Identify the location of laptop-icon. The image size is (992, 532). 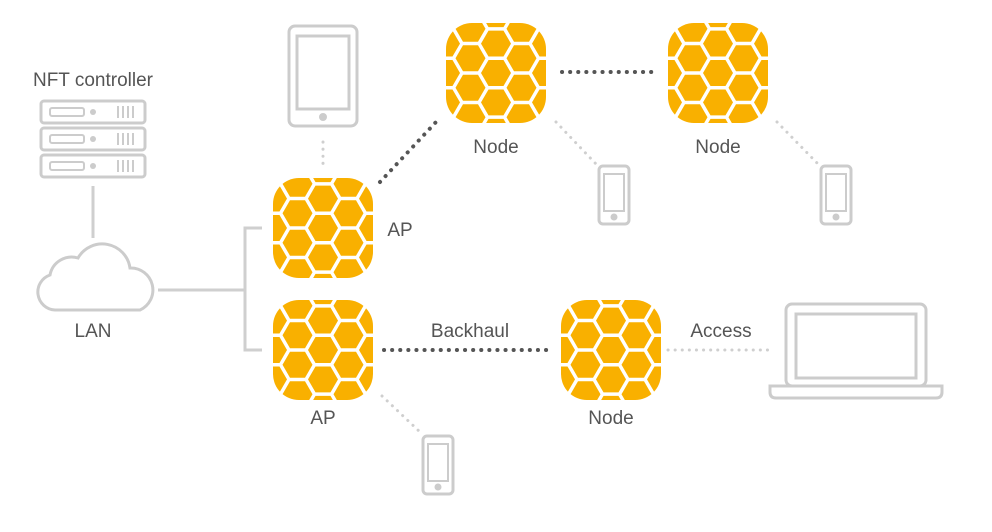
(856, 351).